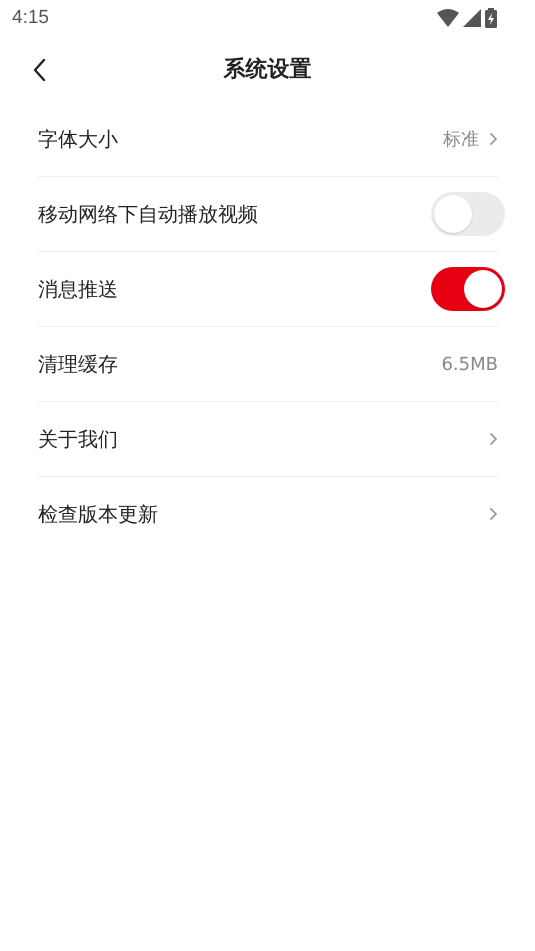 This screenshot has width=535, height=951. What do you see at coordinates (40, 70) in the screenshot?
I see `back-icon` at bounding box center [40, 70].